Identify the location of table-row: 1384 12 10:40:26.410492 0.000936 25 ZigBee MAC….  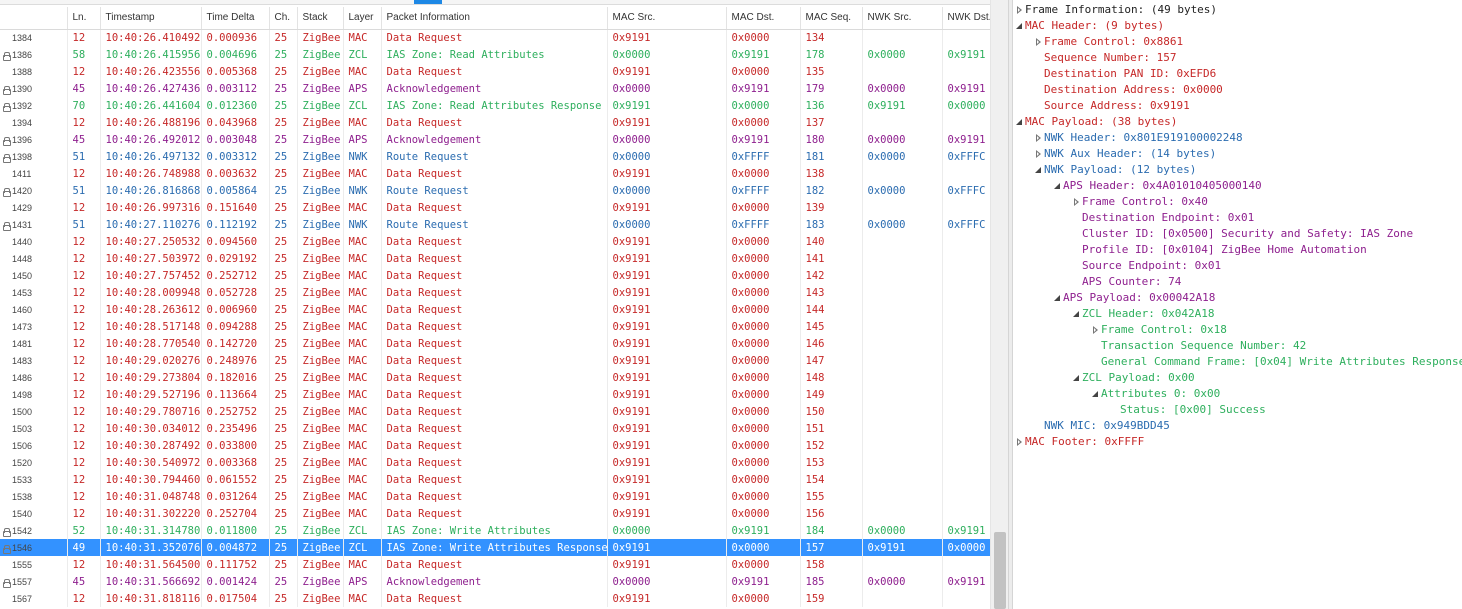
(495, 37).